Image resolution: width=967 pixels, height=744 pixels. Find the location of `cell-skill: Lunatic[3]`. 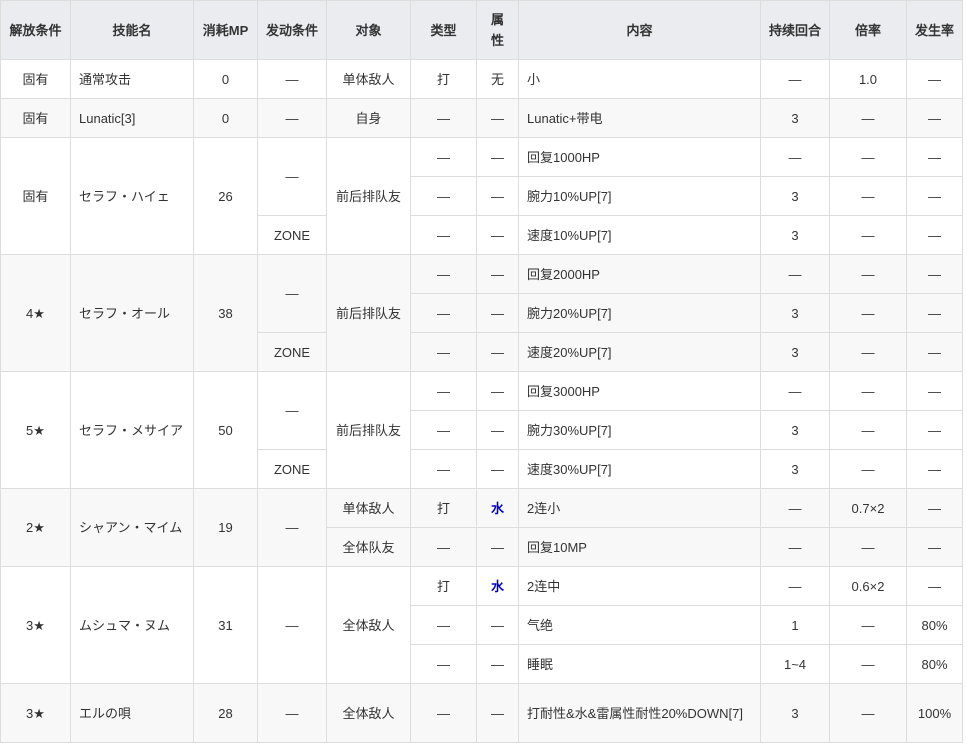

cell-skill: Lunatic[3] is located at coordinates (132, 118).